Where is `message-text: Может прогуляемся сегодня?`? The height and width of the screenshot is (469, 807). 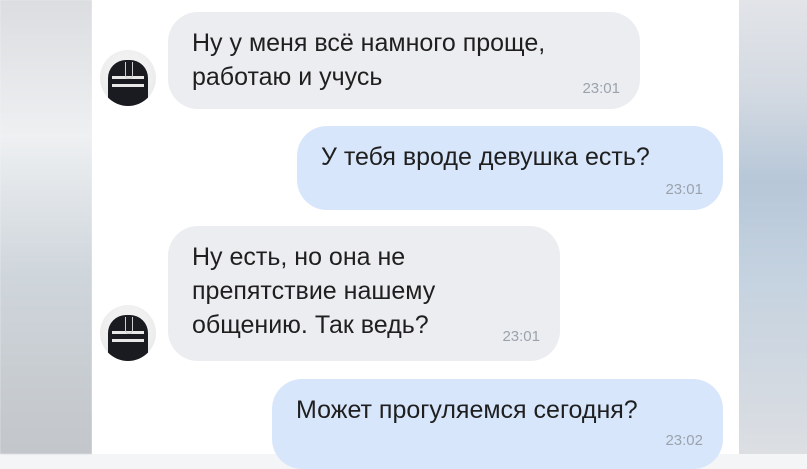 message-text: Может прогуляемся сегодня? is located at coordinates (467, 410).